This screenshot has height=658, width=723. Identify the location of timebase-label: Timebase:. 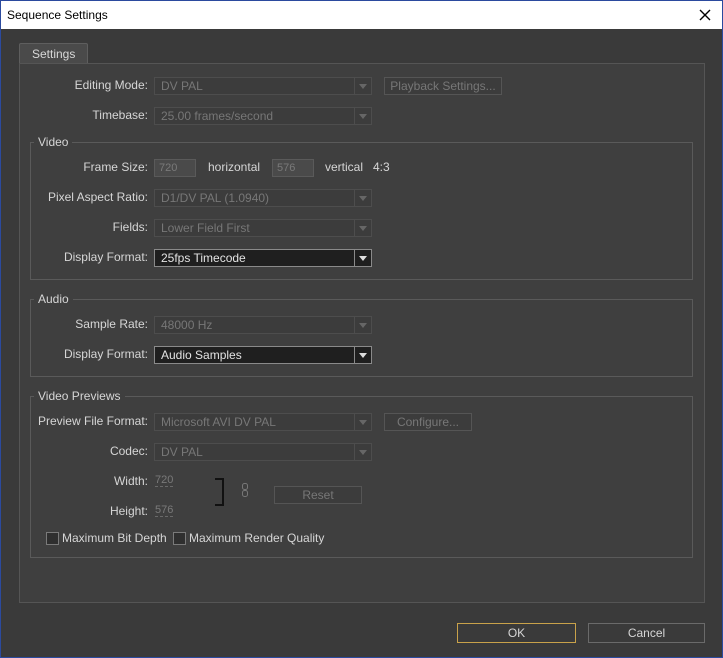
(120, 115).